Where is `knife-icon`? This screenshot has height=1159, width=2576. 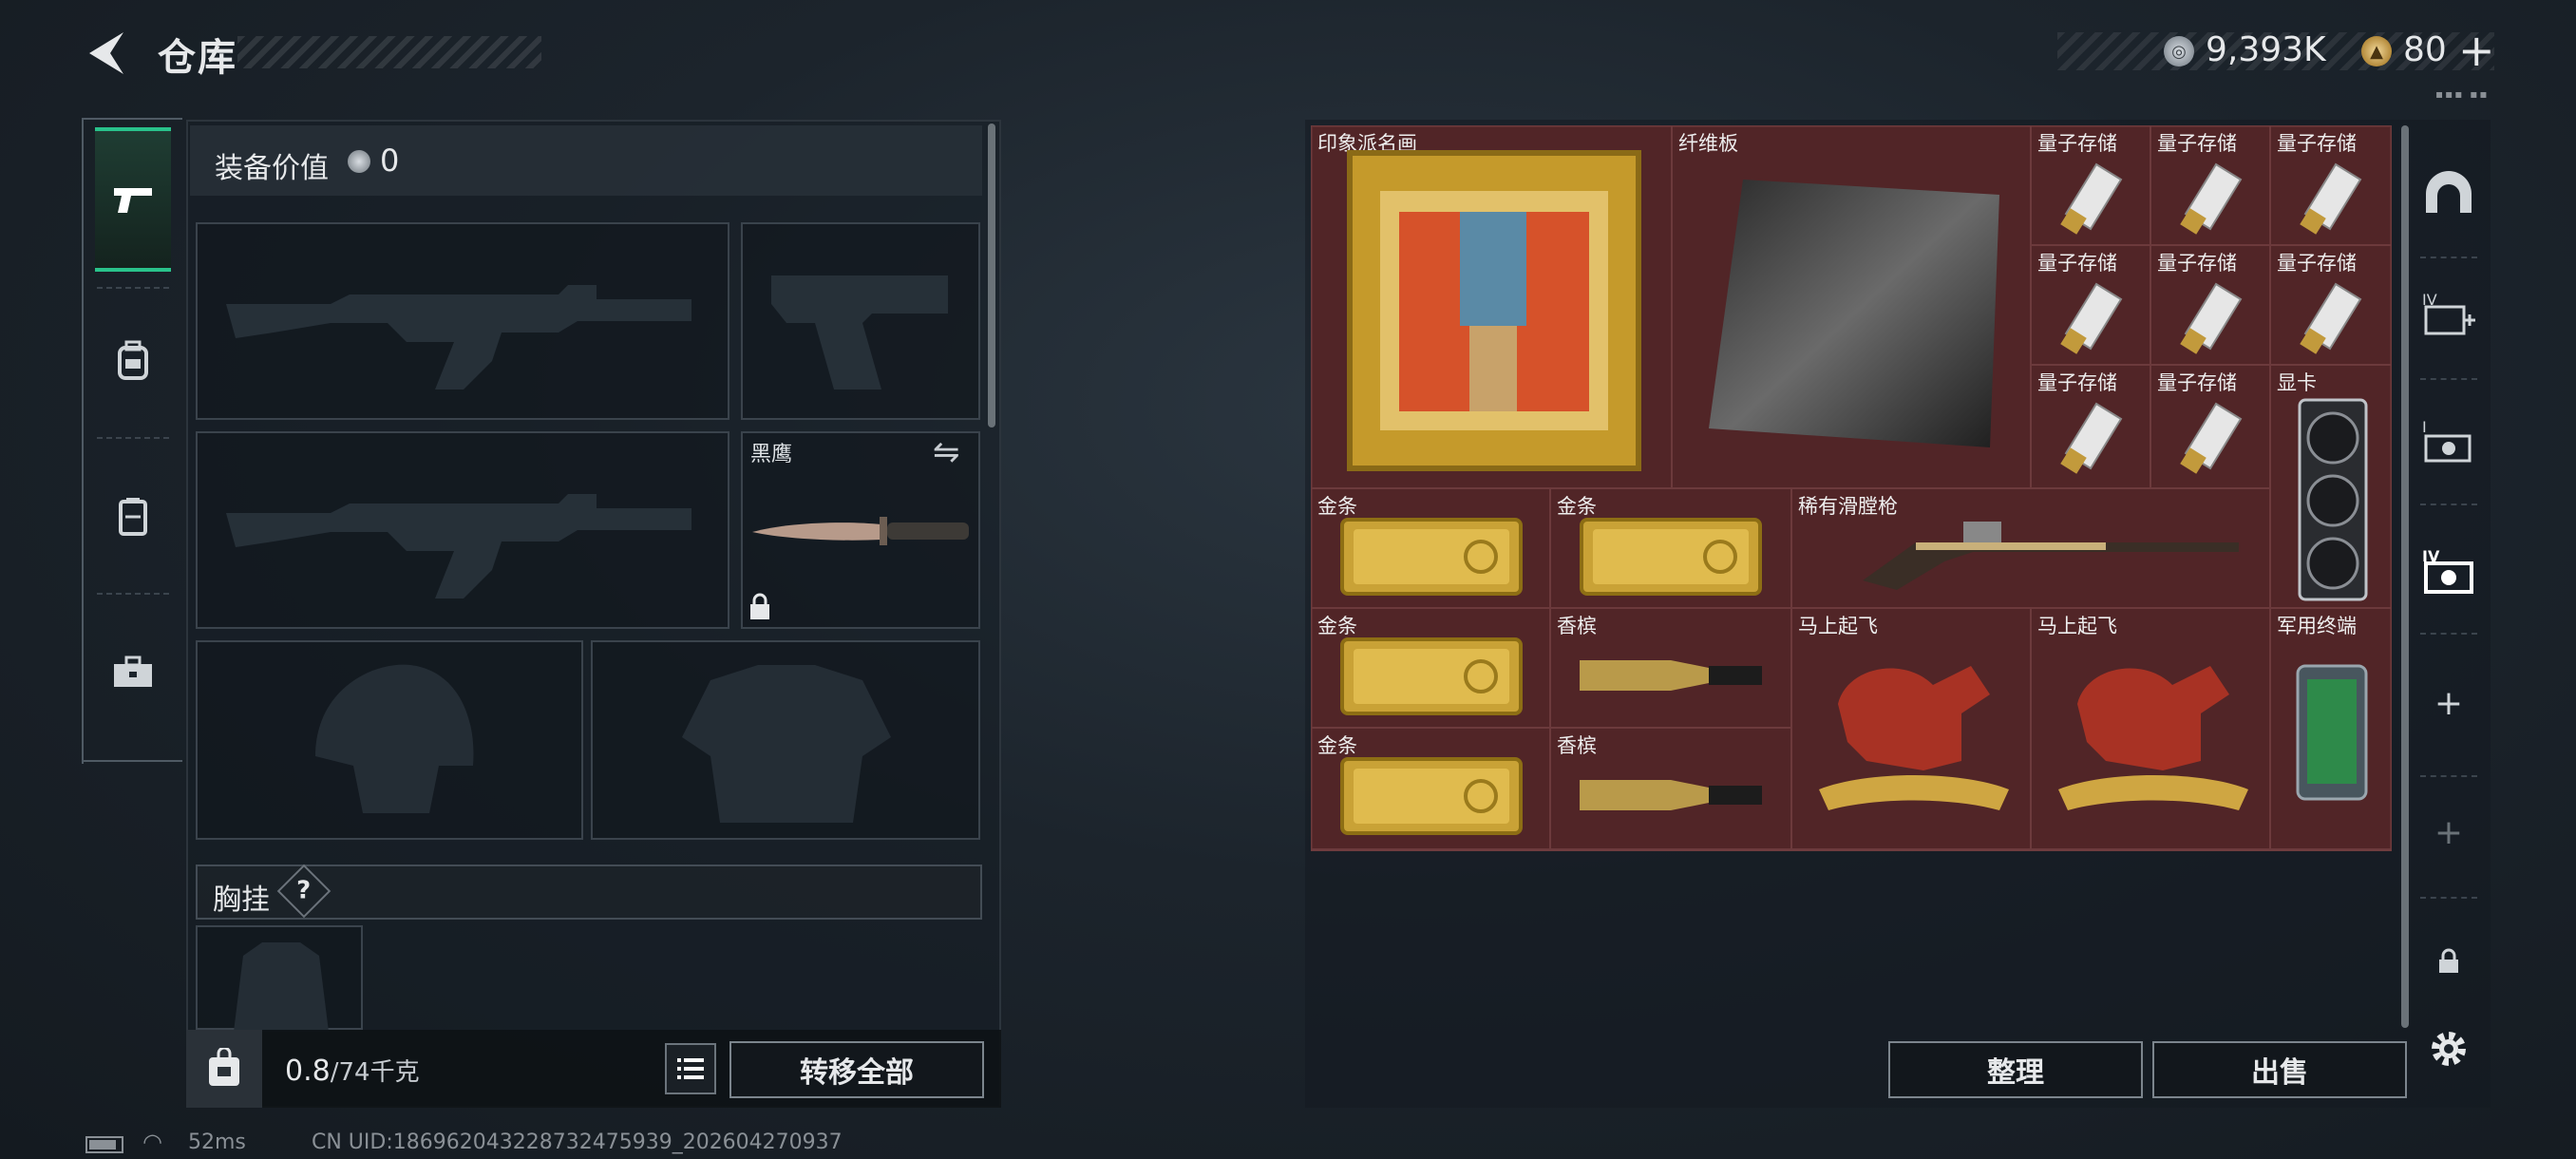 knife-icon is located at coordinates (860, 531).